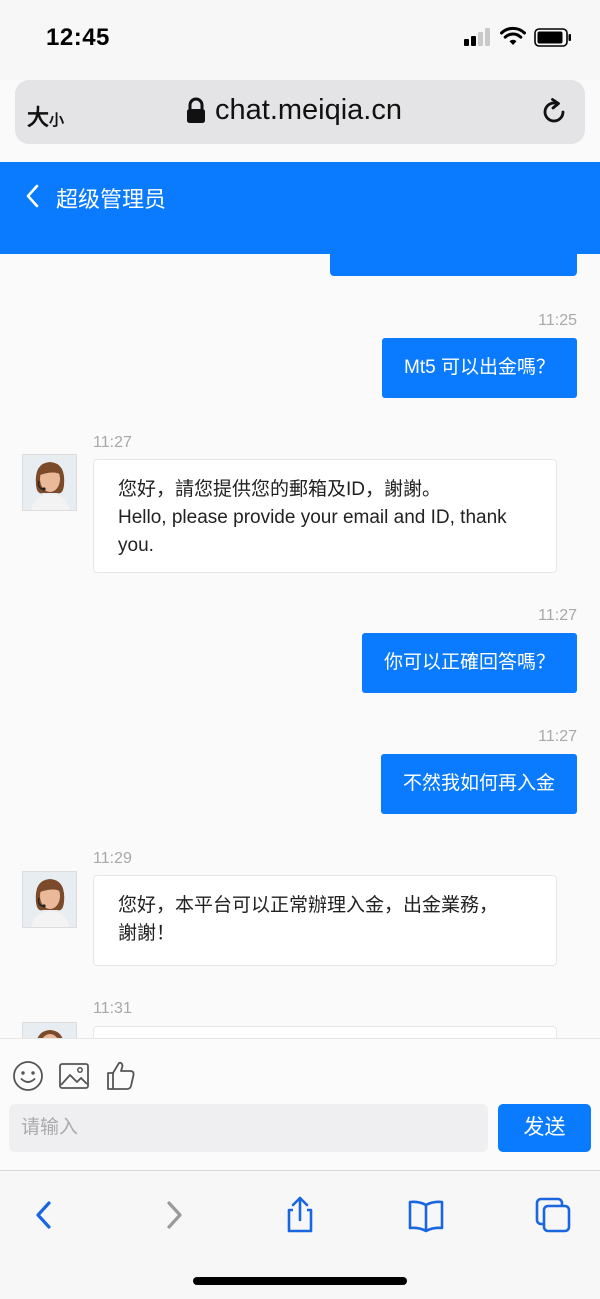 The height and width of the screenshot is (1299, 600). What do you see at coordinates (300, 1215) in the screenshot?
I see `share-icon` at bounding box center [300, 1215].